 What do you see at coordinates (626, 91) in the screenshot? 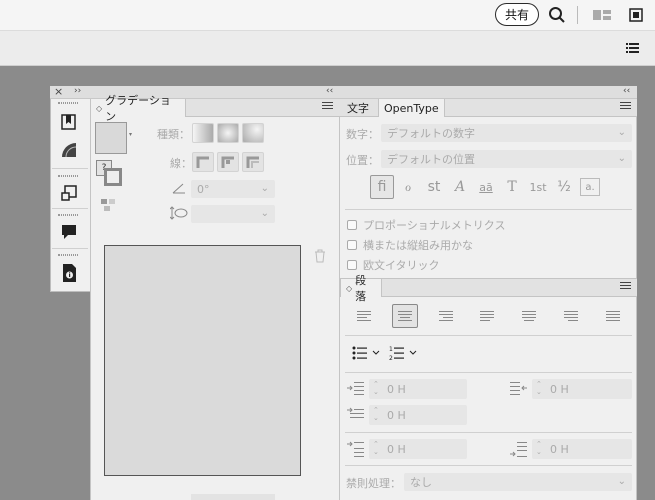
I see `collapse-right-dock-button: ‹‹` at bounding box center [626, 91].